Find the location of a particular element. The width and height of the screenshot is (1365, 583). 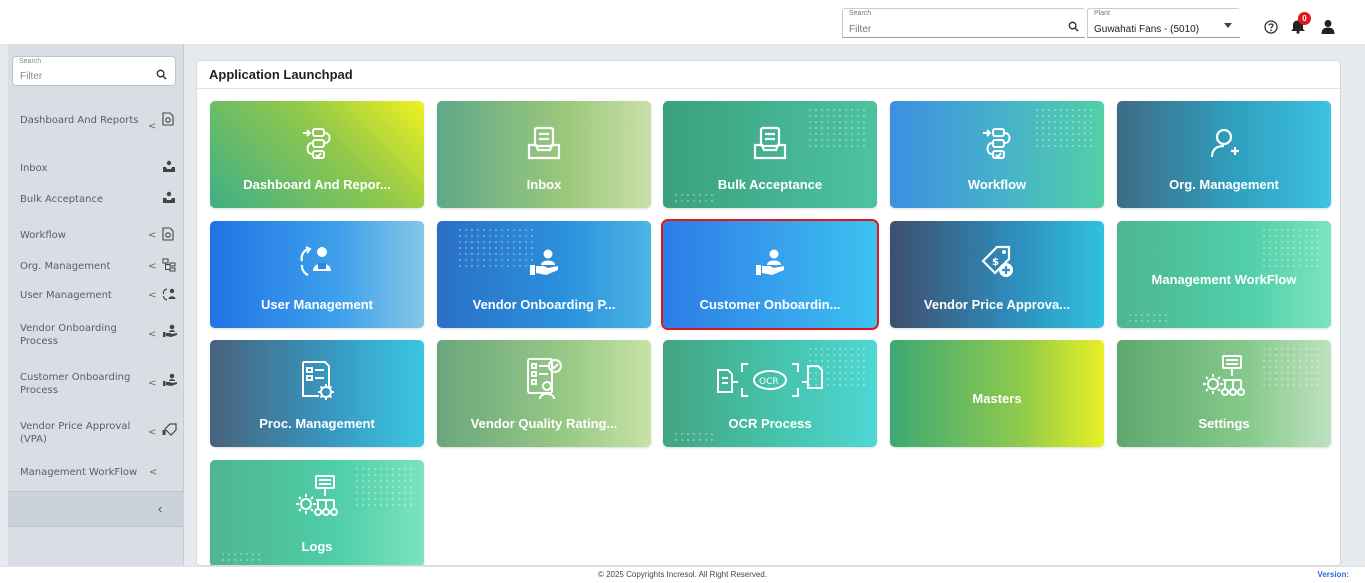

tile-masters: Masters is located at coordinates (997, 393).